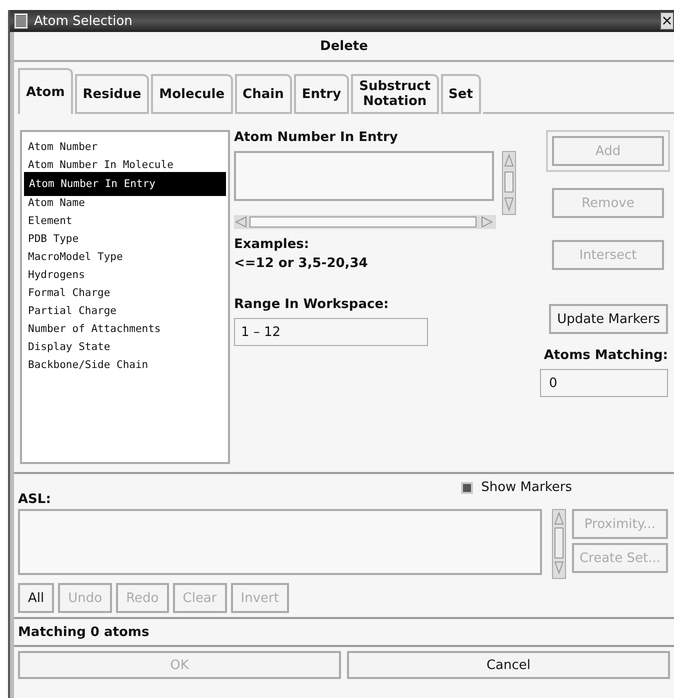 Image resolution: width=674 pixels, height=698 pixels. I want to click on window-menu-icon, so click(21, 21).